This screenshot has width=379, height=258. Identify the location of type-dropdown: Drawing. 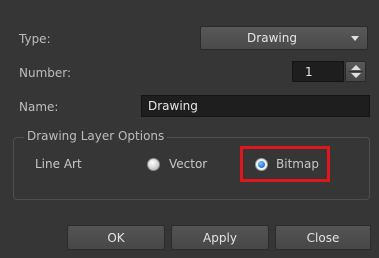
(284, 38).